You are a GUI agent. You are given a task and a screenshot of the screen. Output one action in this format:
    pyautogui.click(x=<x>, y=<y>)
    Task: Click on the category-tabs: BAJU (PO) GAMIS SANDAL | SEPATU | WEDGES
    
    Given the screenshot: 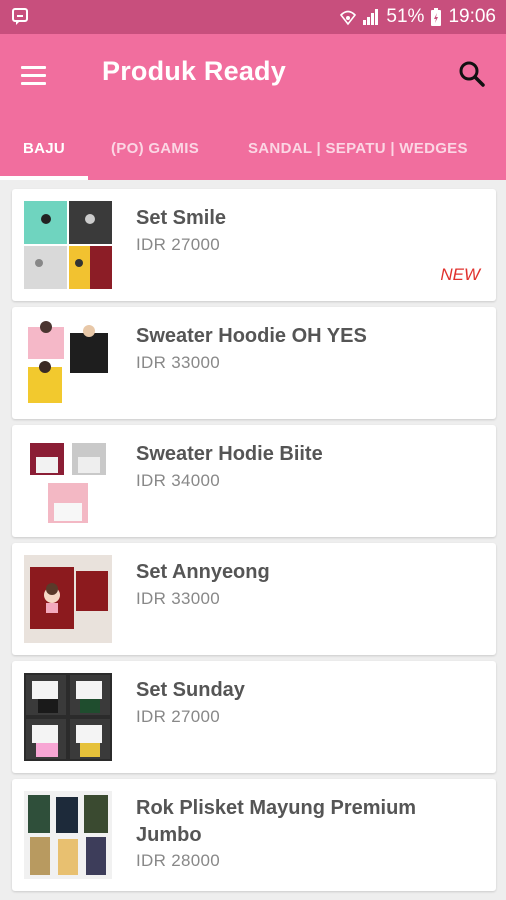 What is the action you would take?
    pyautogui.click(x=253, y=148)
    